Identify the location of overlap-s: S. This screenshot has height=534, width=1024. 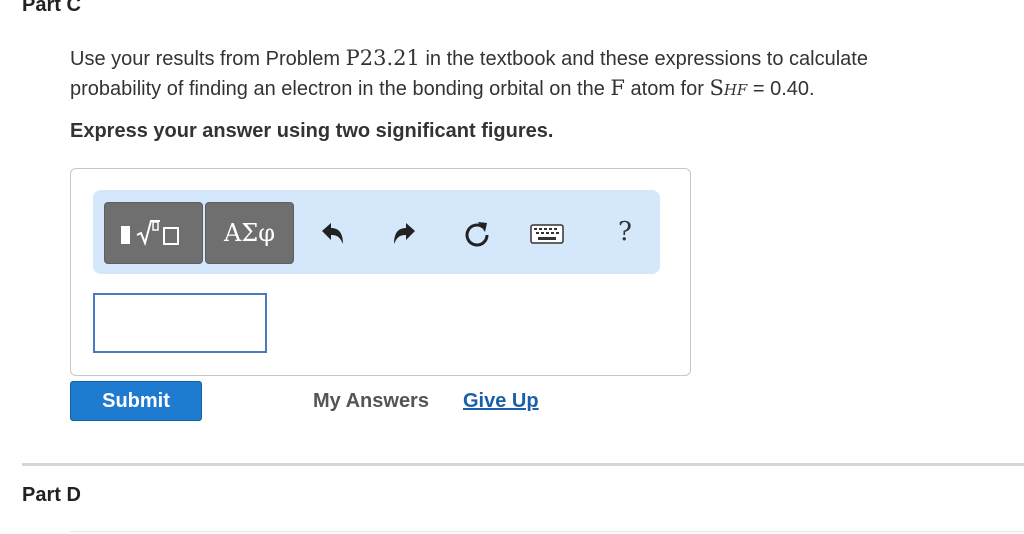
(716, 88).